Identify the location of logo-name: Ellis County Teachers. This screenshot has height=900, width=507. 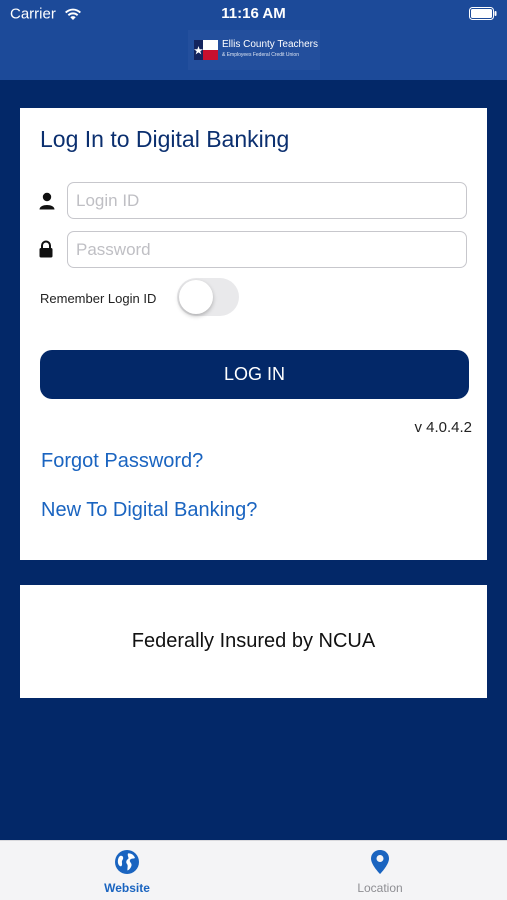
(270, 44).